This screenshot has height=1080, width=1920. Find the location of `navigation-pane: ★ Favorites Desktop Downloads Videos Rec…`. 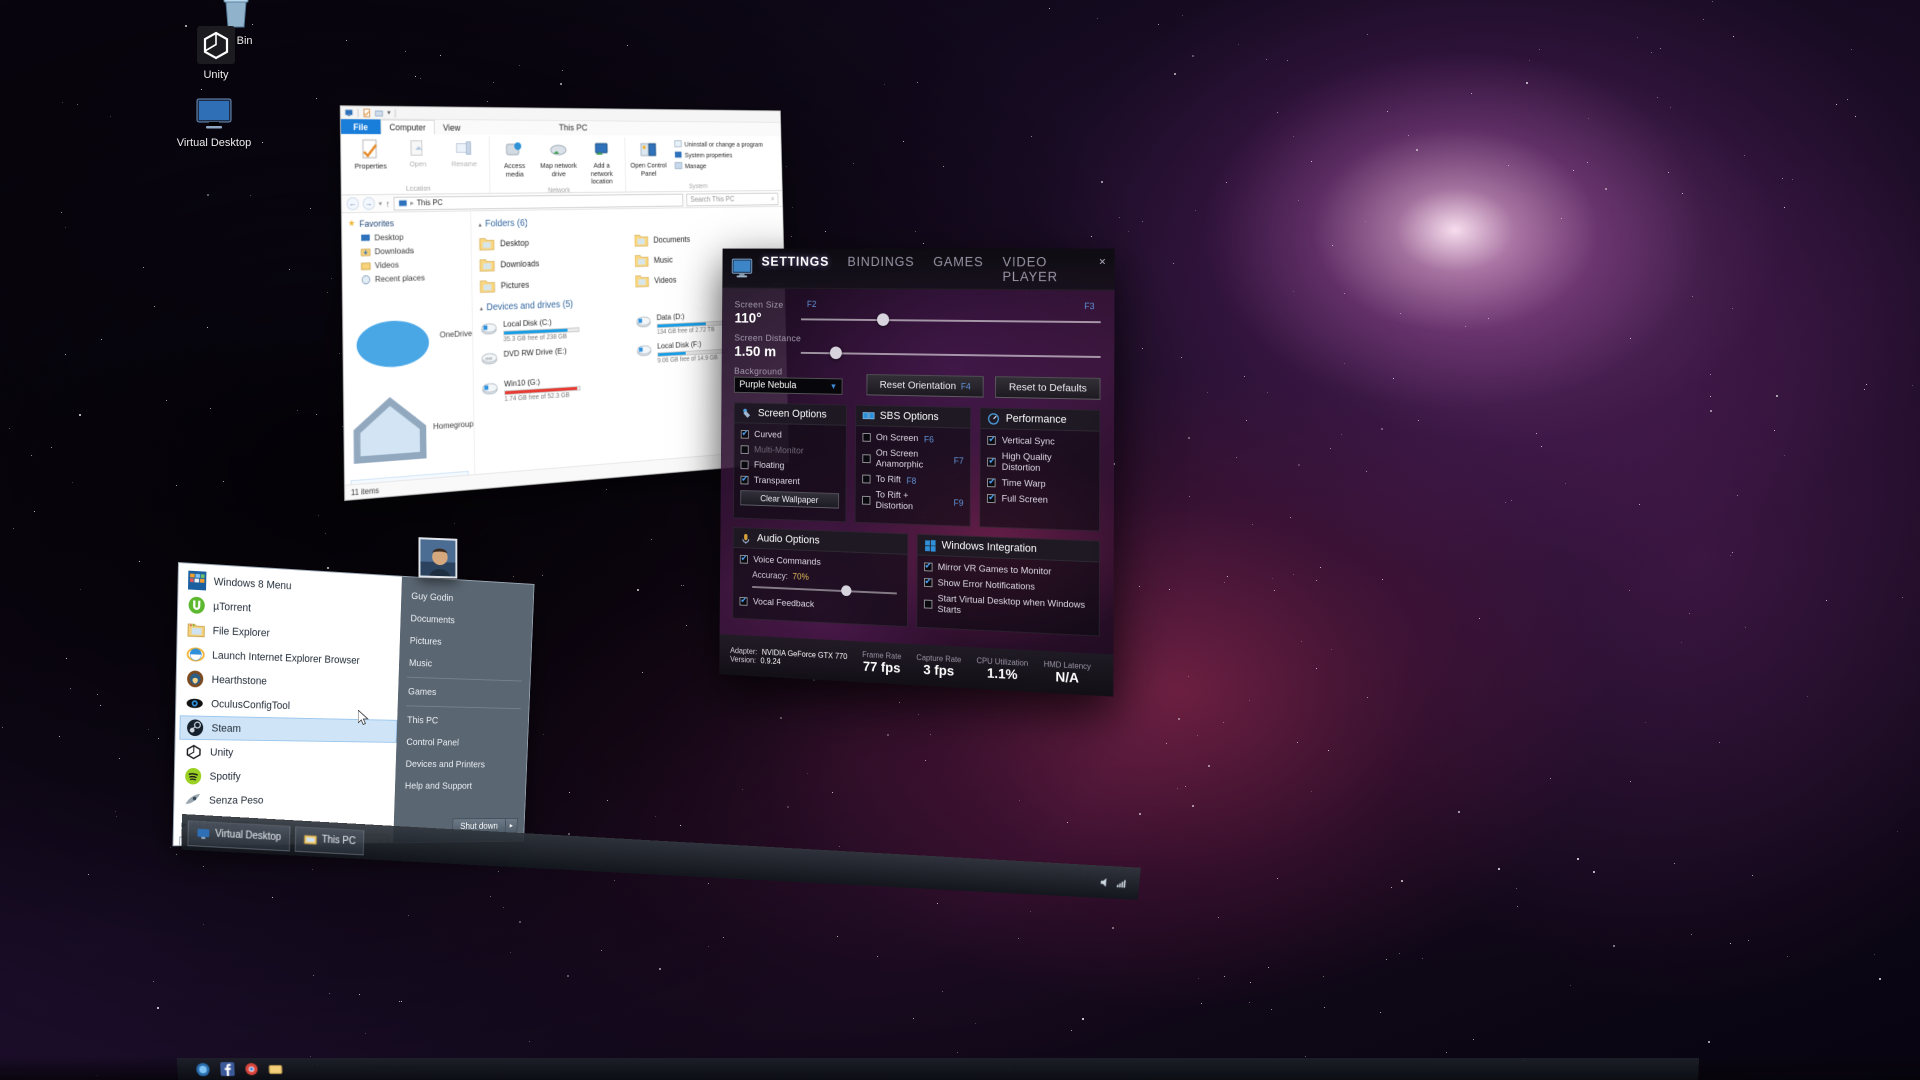

navigation-pane: ★ Favorites Desktop Downloads Videos Rec… is located at coordinates (408, 348).